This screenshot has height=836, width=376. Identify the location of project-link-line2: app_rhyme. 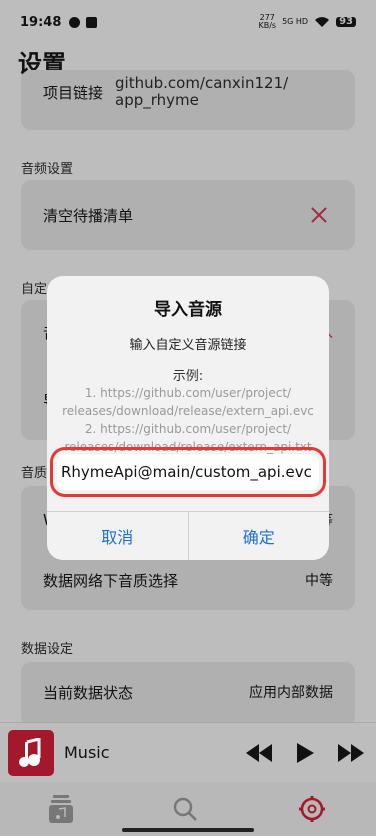
(157, 100).